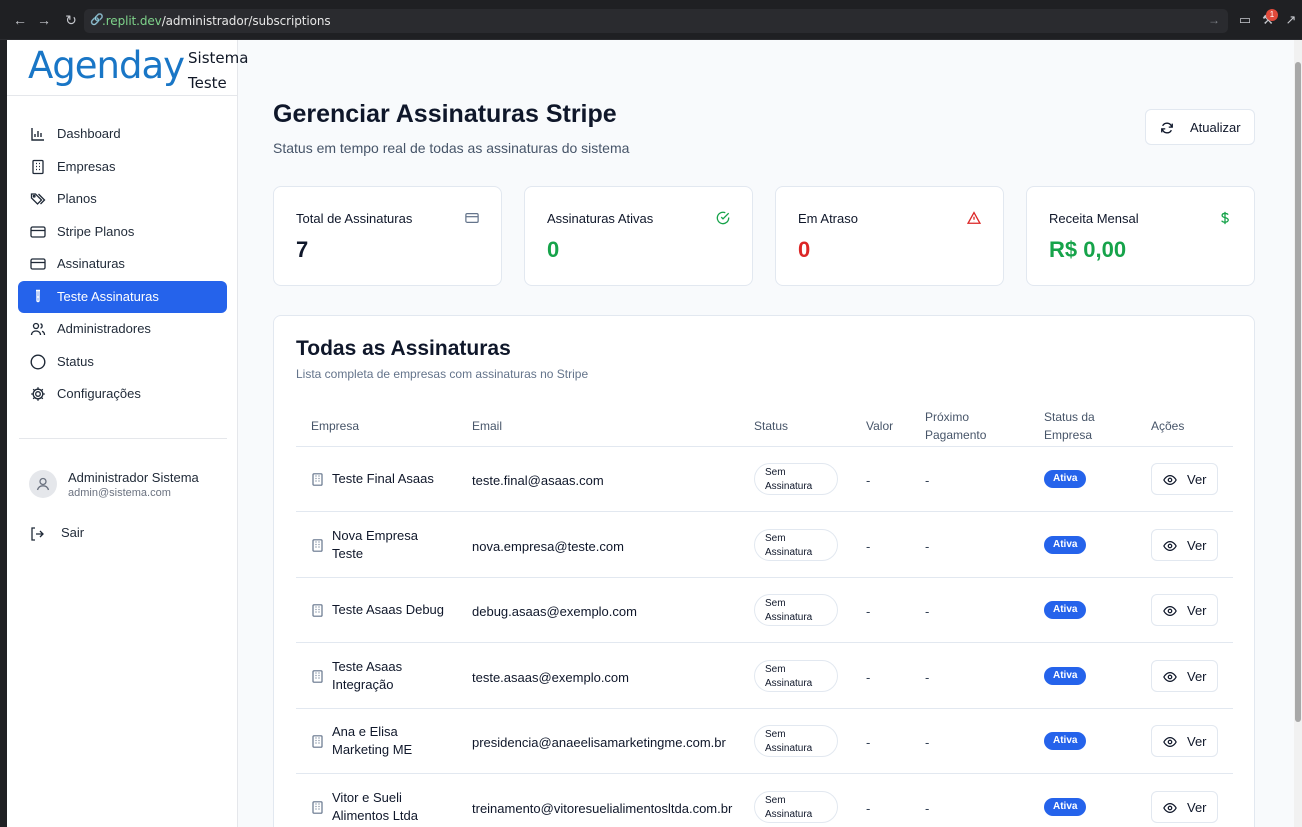 The height and width of the screenshot is (827, 1302). I want to click on header-proximo-line-1: Próximo, so click(947, 417).